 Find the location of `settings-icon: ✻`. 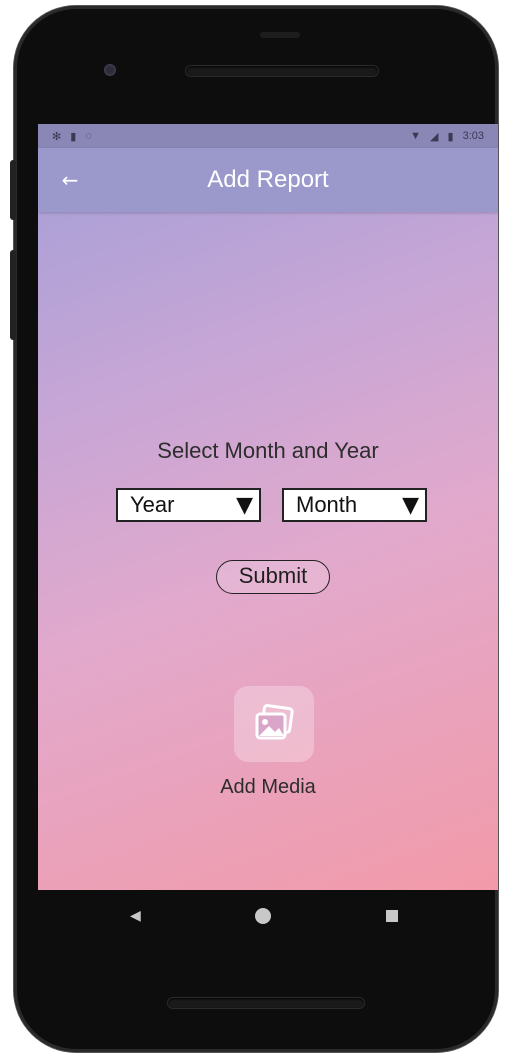

settings-icon: ✻ is located at coordinates (57, 136).